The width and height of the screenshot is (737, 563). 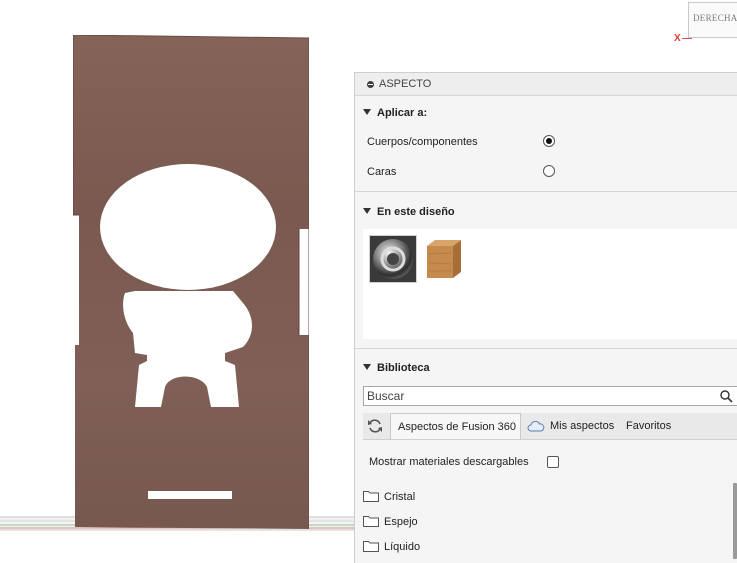 What do you see at coordinates (402, 113) in the screenshot?
I see `apply-to-title: Aplicar a:` at bounding box center [402, 113].